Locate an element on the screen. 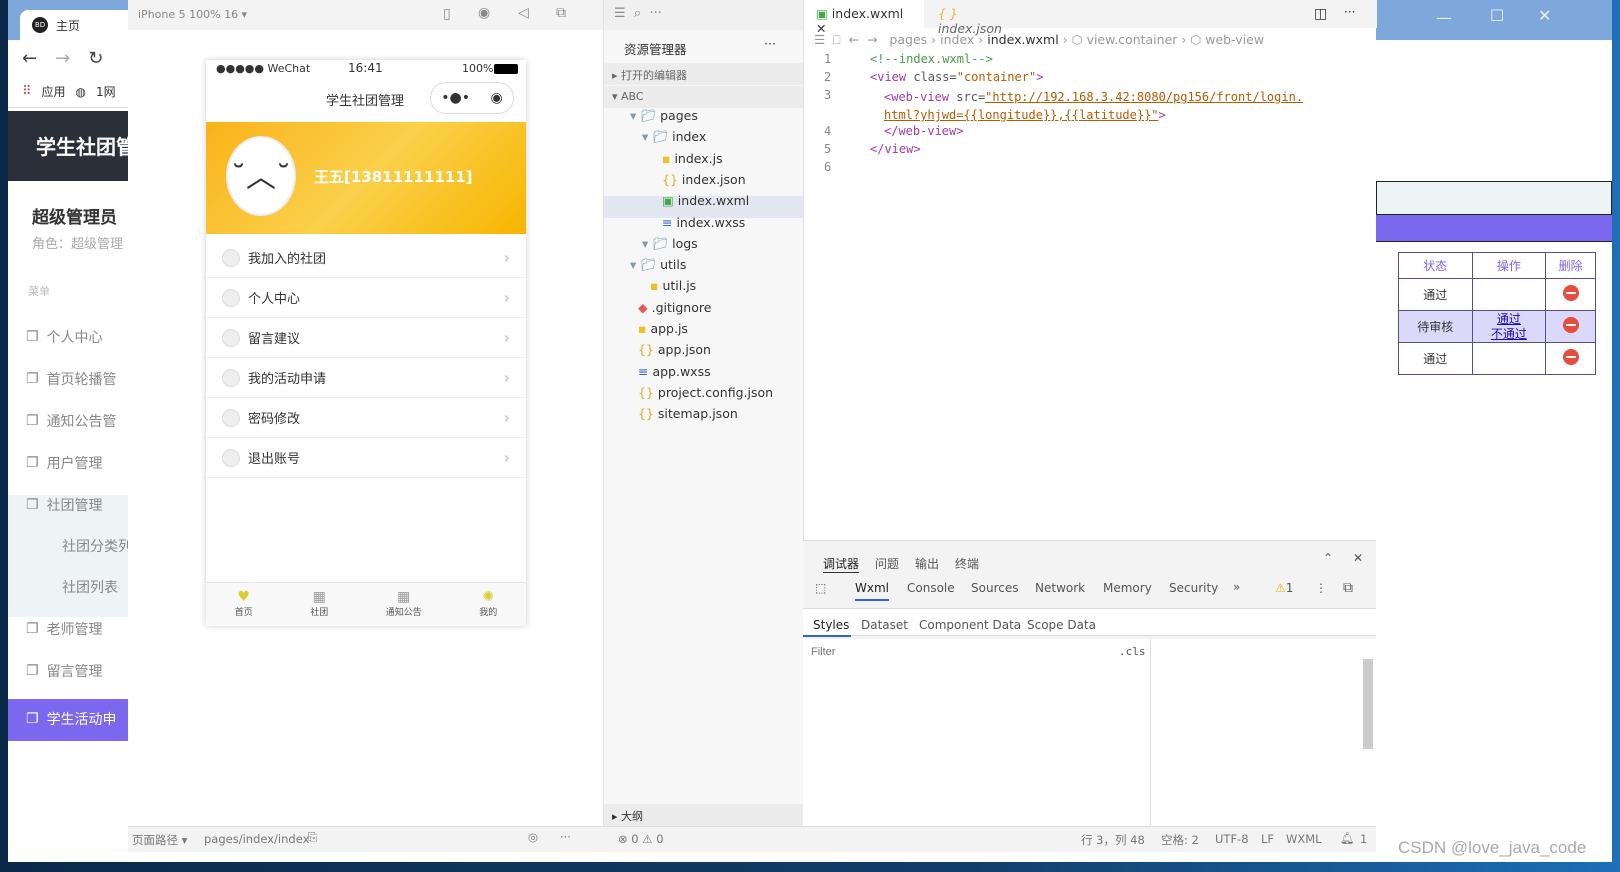  warning-count: 1 is located at coordinates (1290, 588).